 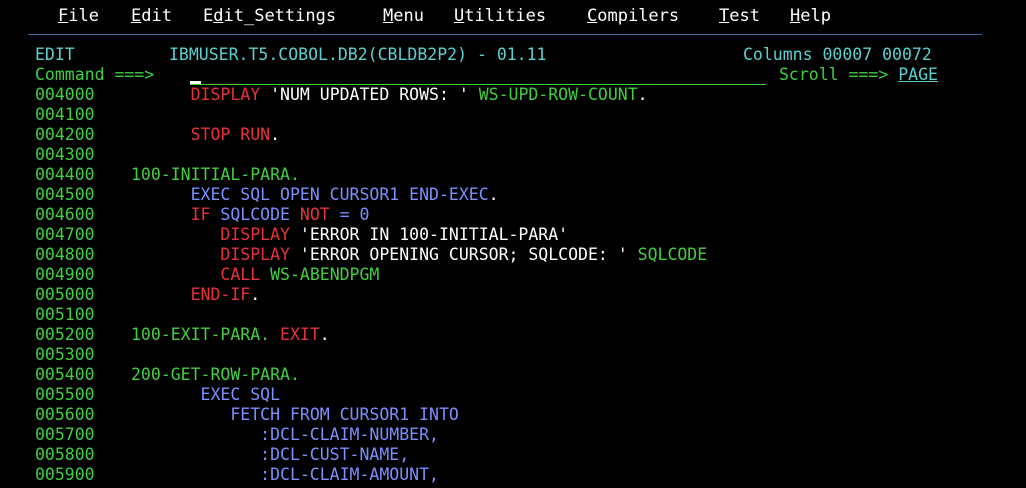 I want to click on menu-test: Test, so click(x=739, y=16).